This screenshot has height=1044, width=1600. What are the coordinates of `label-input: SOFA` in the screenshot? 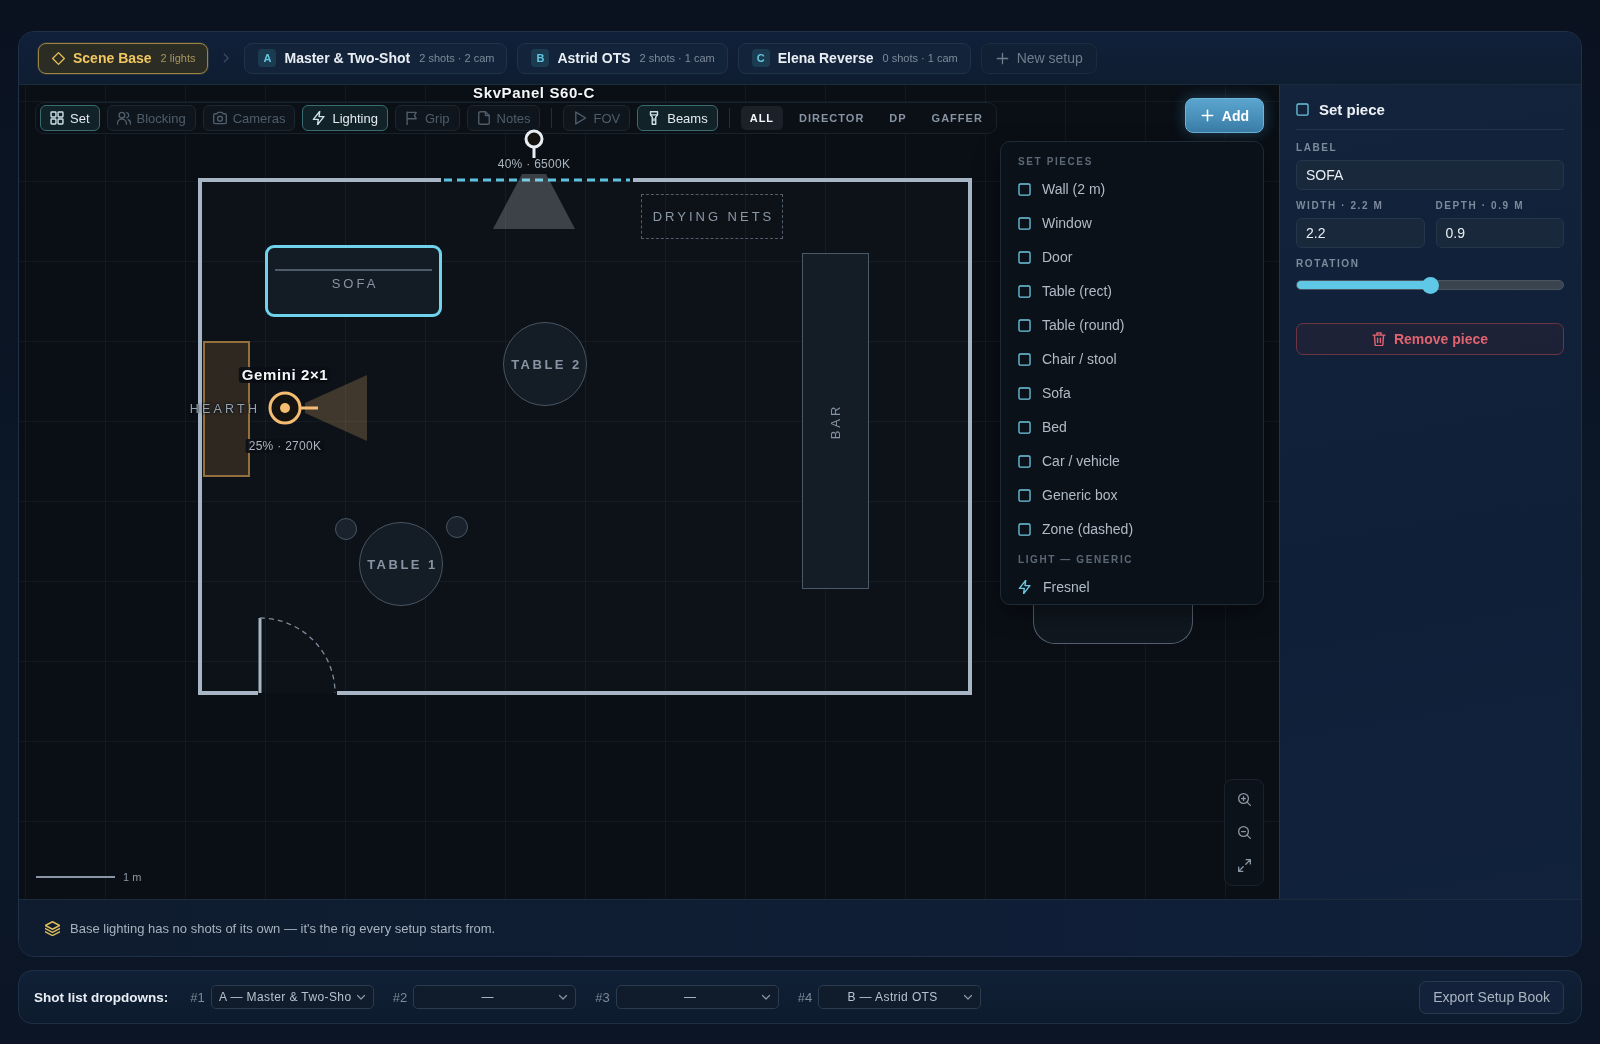 It's located at (1430, 175).